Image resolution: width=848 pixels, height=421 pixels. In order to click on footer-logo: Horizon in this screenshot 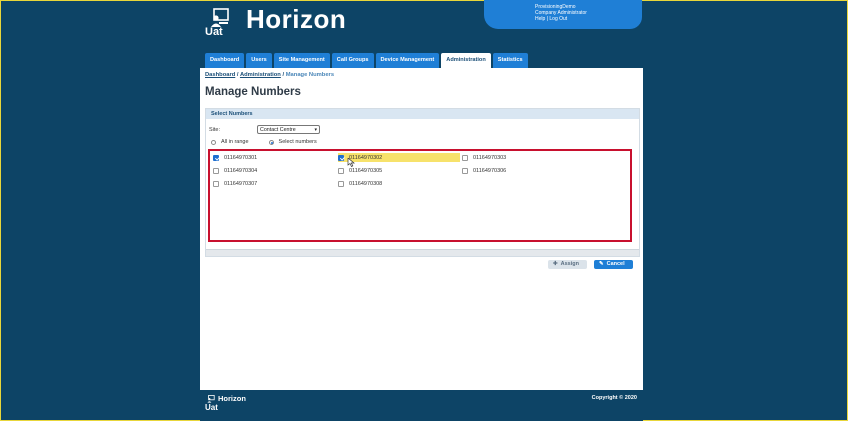, I will do `click(226, 398)`.